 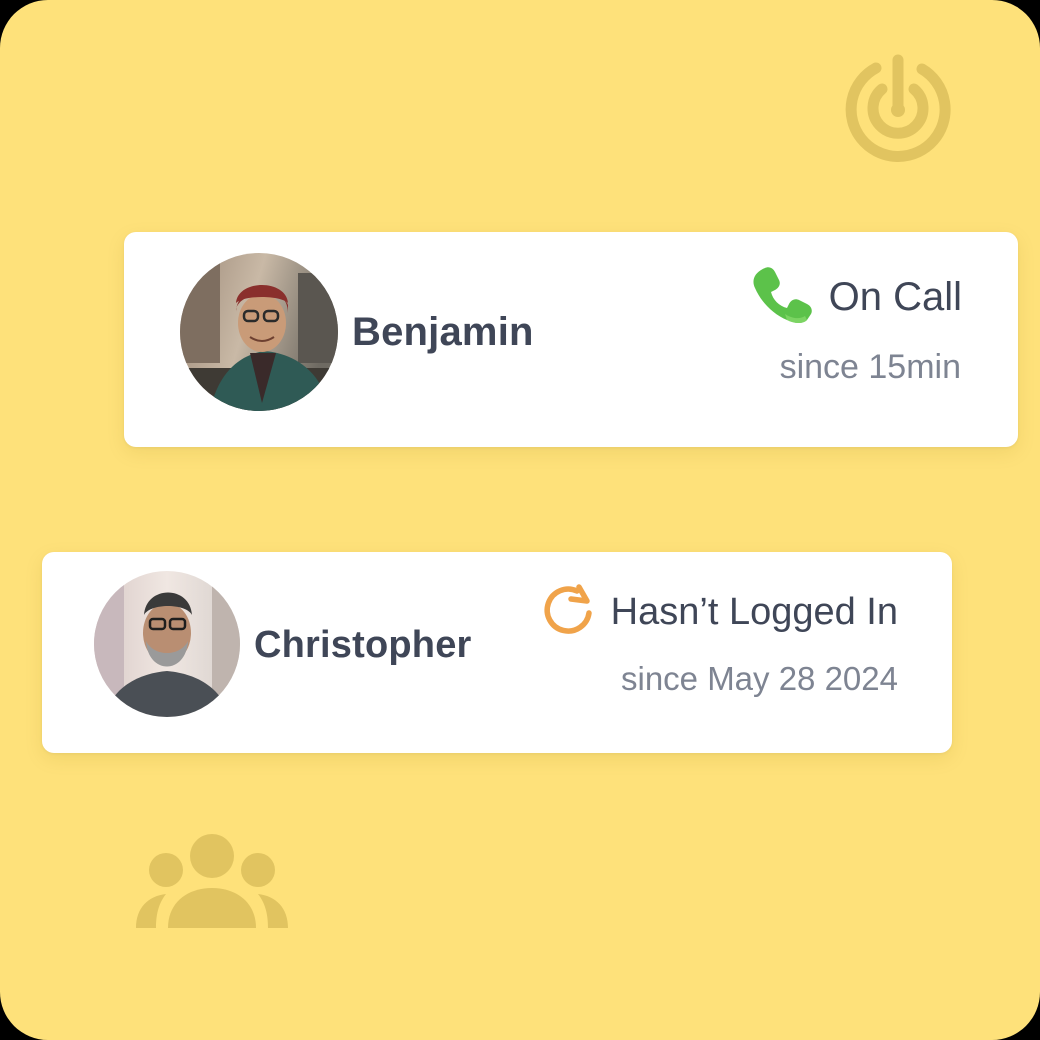 What do you see at coordinates (898, 108) in the screenshot?
I see `radar-icon` at bounding box center [898, 108].